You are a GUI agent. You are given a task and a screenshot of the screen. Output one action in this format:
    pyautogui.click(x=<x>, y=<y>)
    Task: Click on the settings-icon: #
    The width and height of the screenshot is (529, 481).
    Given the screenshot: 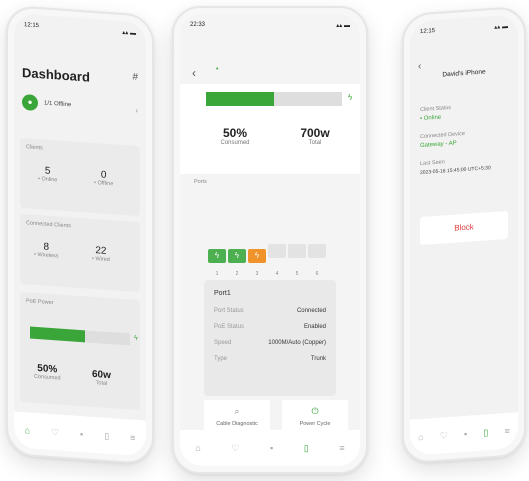 What is the action you would take?
    pyautogui.click(x=135, y=77)
    